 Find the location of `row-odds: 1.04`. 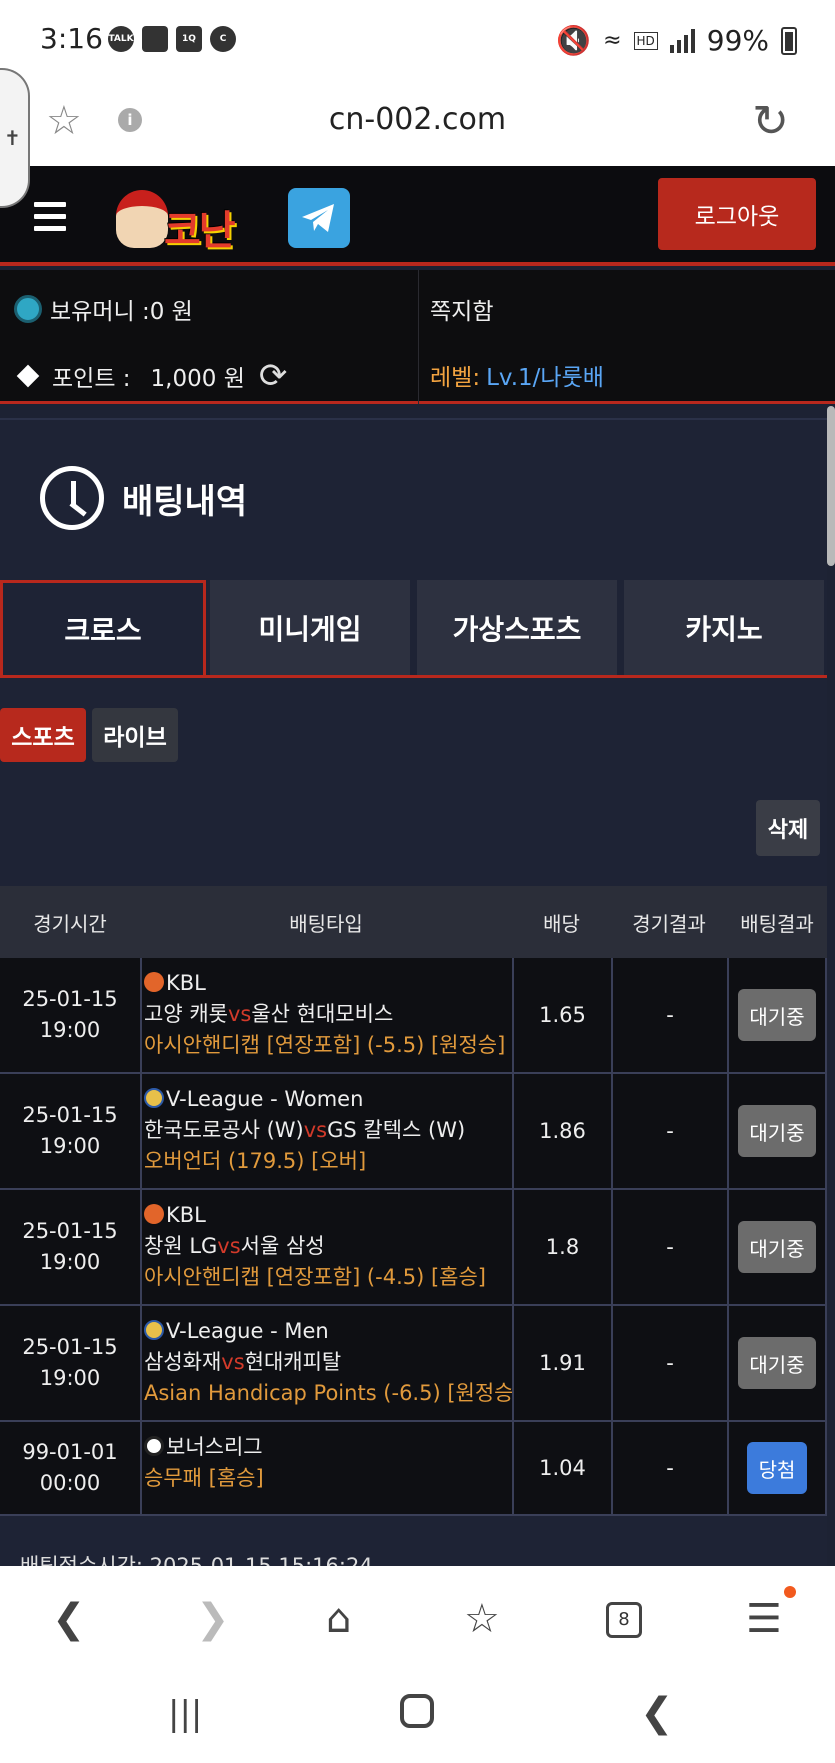

row-odds: 1.04 is located at coordinates (561, 1468).